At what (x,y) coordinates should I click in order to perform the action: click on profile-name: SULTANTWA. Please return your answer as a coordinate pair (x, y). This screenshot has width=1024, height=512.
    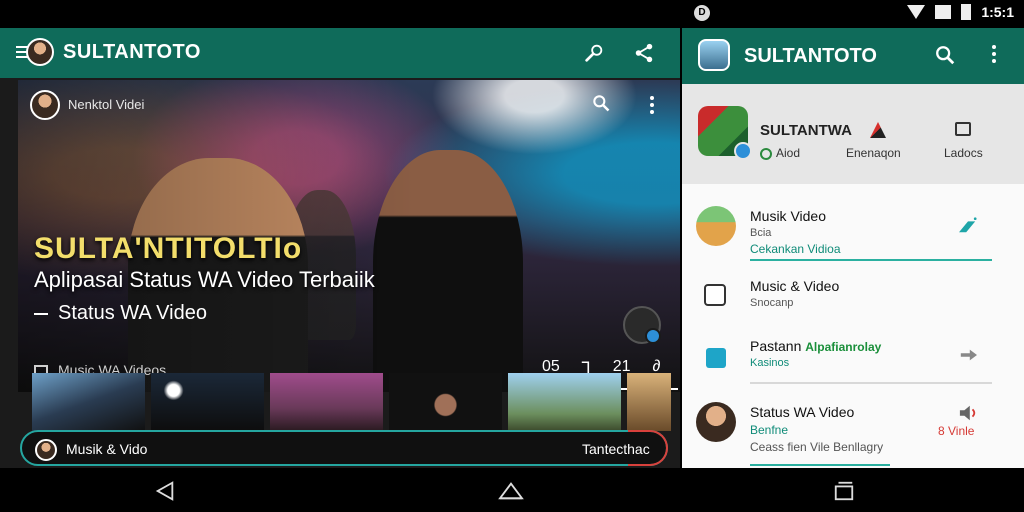
    Looking at the image, I should click on (806, 130).